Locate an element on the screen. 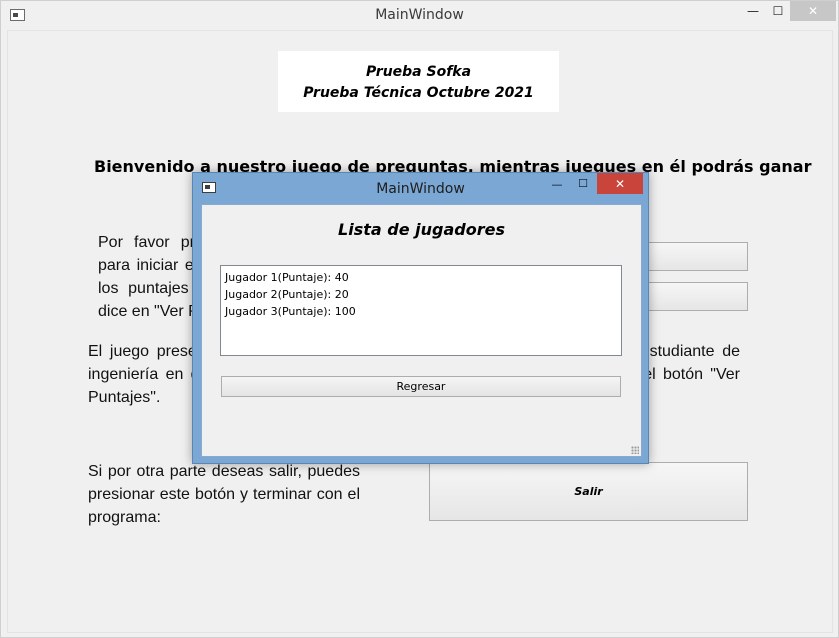 This screenshot has width=839, height=638. resize-grip-icon is located at coordinates (635, 450).